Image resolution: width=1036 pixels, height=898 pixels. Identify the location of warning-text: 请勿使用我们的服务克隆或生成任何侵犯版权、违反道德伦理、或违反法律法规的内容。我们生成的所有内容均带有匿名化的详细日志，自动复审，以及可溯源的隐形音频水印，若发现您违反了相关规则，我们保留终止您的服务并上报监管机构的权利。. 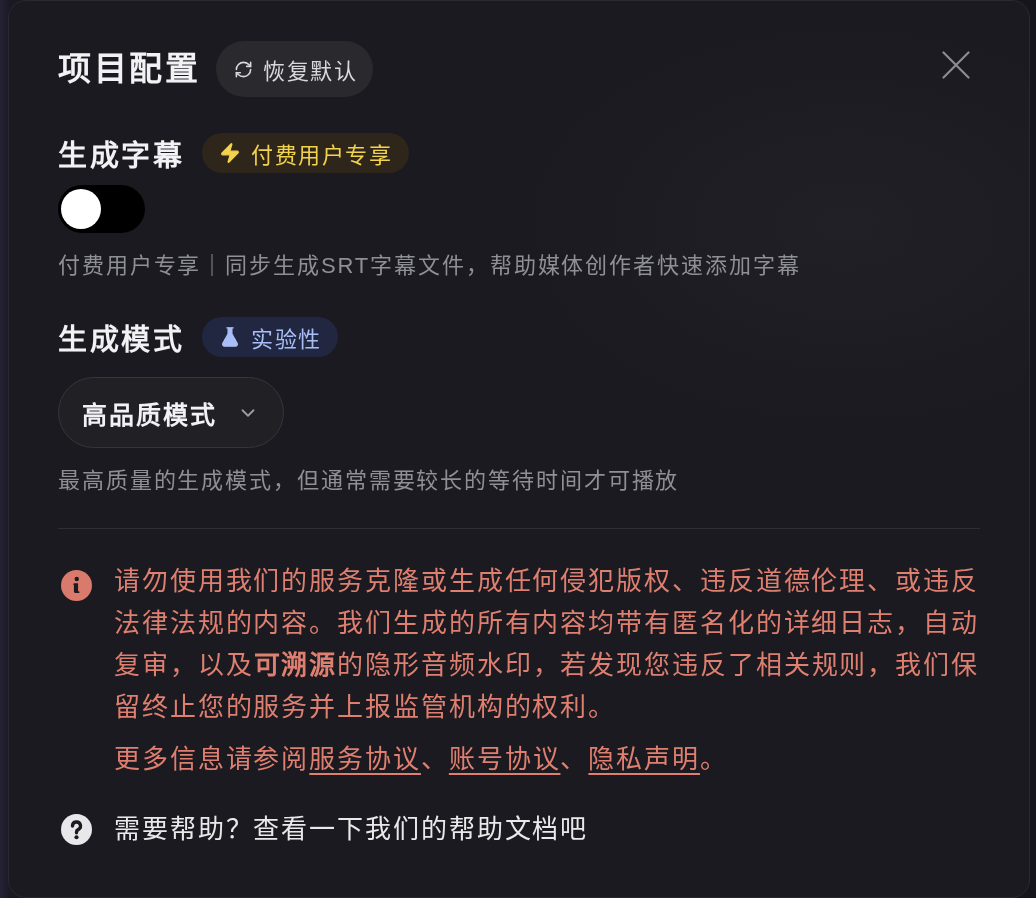
(547, 644).